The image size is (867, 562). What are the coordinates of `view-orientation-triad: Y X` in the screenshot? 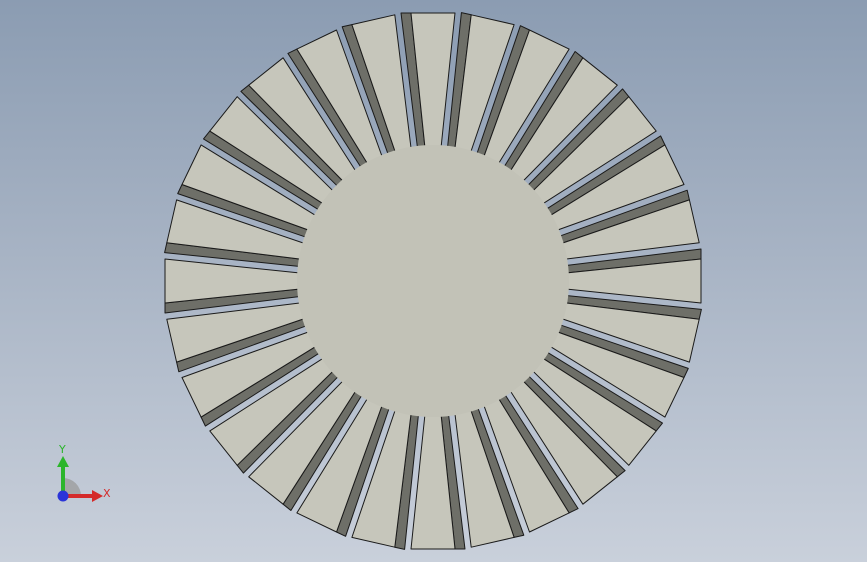 It's located at (84, 472).